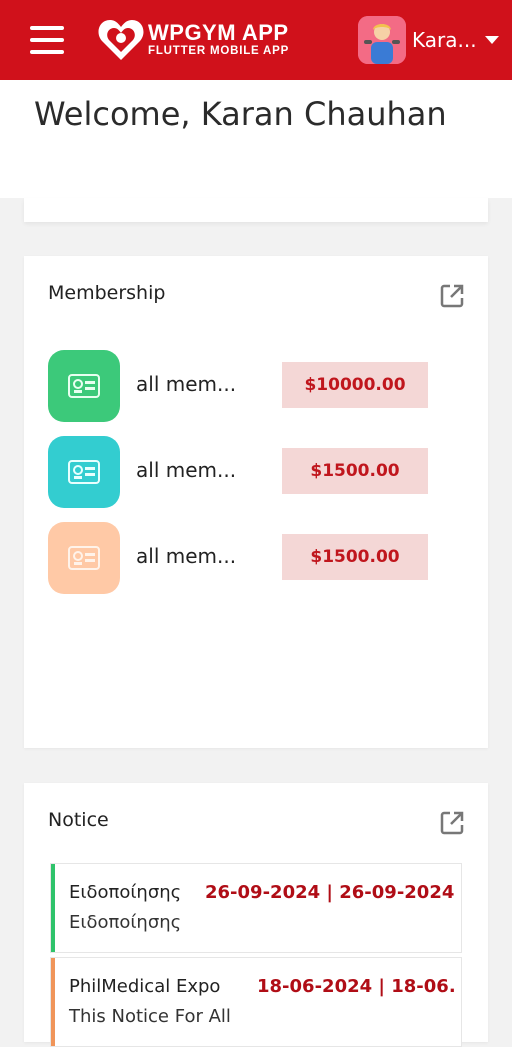 This screenshot has width=512, height=1047. Describe the element at coordinates (150, 1016) in the screenshot. I see `notice-item-subtitle: This Notice For All` at that location.